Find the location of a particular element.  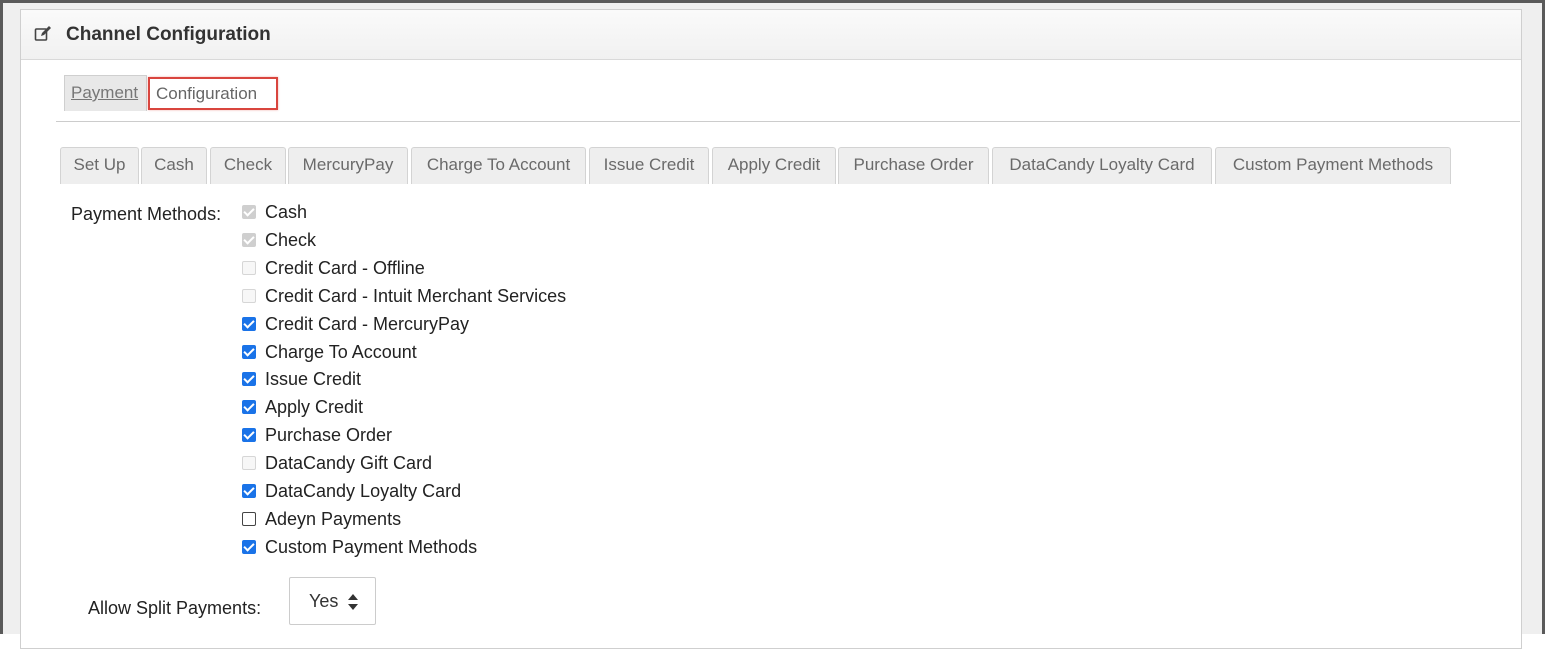

payment-method-label: Credit Card - Offline is located at coordinates (345, 268).